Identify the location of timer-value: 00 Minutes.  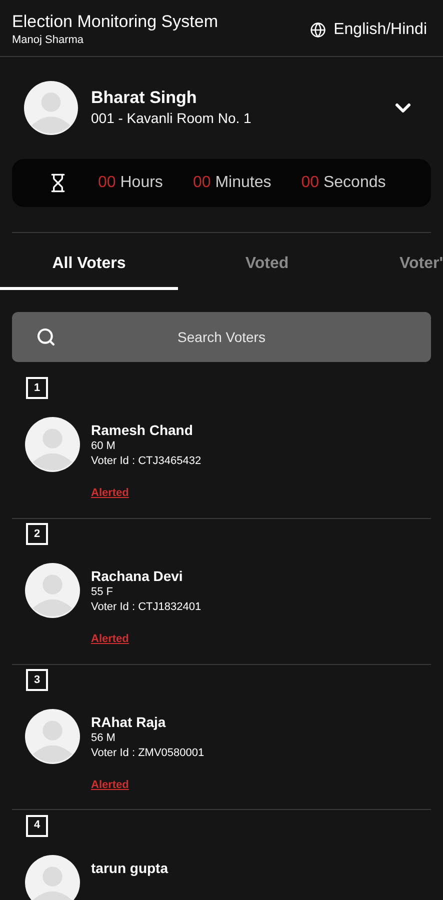
(232, 183).